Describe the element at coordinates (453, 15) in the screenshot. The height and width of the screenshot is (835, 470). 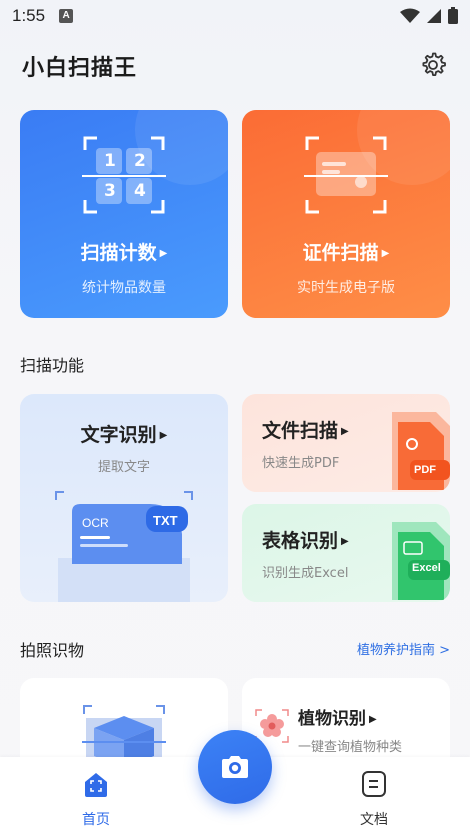
I see `battery-icon` at that location.